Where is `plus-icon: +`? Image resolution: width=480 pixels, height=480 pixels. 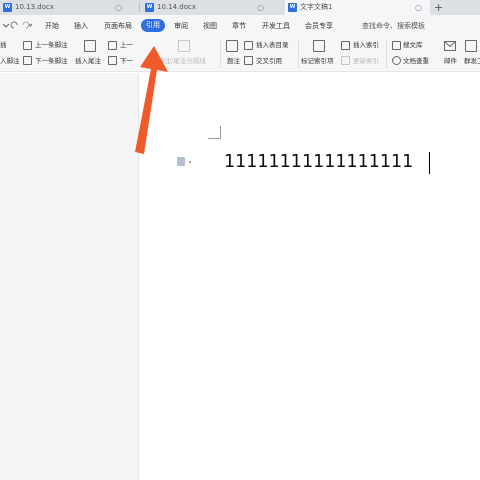 plus-icon: + is located at coordinates (439, 7).